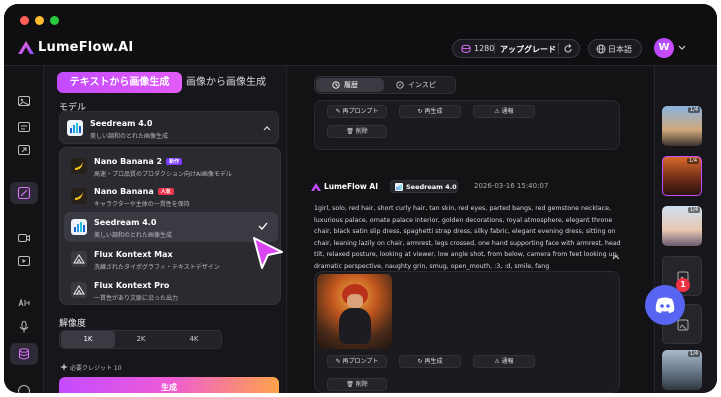 The width and height of the screenshot is (721, 397). What do you see at coordinates (24, 229) in the screenshot?
I see `left-nav-rail` at bounding box center [24, 229].